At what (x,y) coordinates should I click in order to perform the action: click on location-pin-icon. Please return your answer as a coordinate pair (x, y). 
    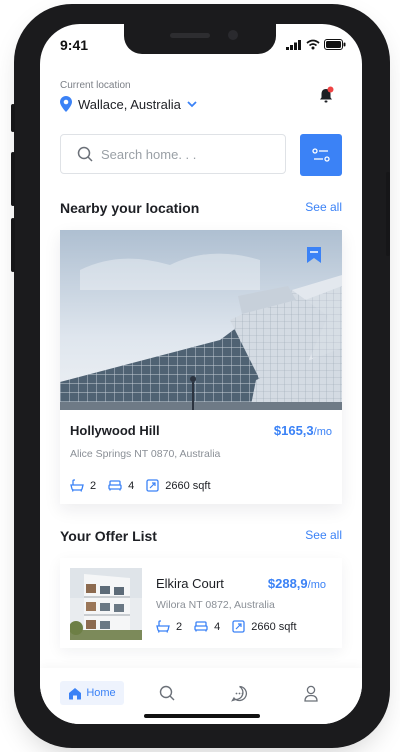
    Looking at the image, I should click on (66, 104).